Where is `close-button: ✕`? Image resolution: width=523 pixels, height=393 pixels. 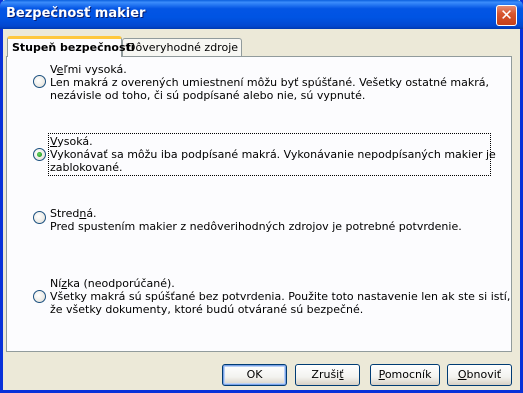 close-button: ✕ is located at coordinates (506, 15).